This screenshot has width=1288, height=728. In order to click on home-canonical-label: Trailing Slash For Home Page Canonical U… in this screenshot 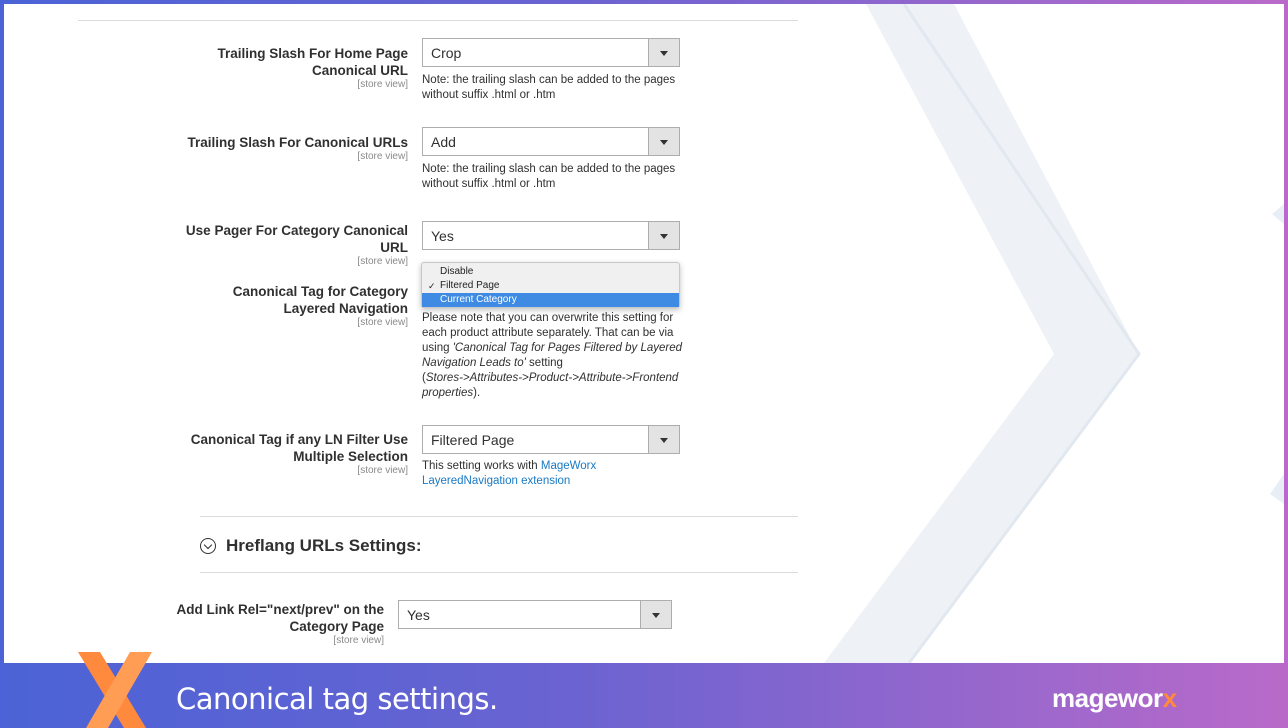, I will do `click(243, 67)`.